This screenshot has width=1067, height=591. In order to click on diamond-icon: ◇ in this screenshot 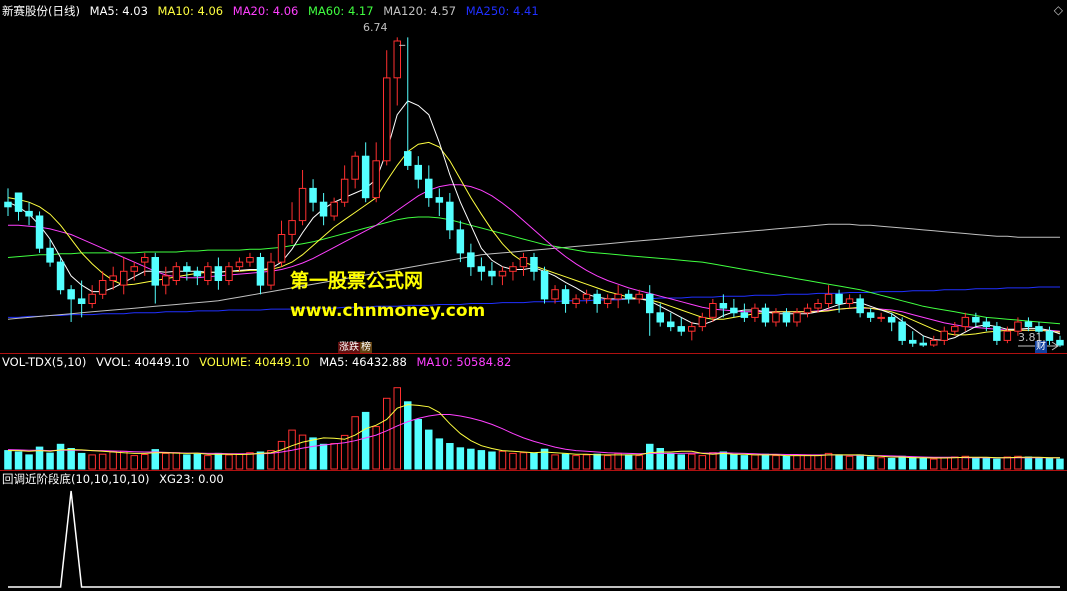, I will do `click(1058, 10)`.